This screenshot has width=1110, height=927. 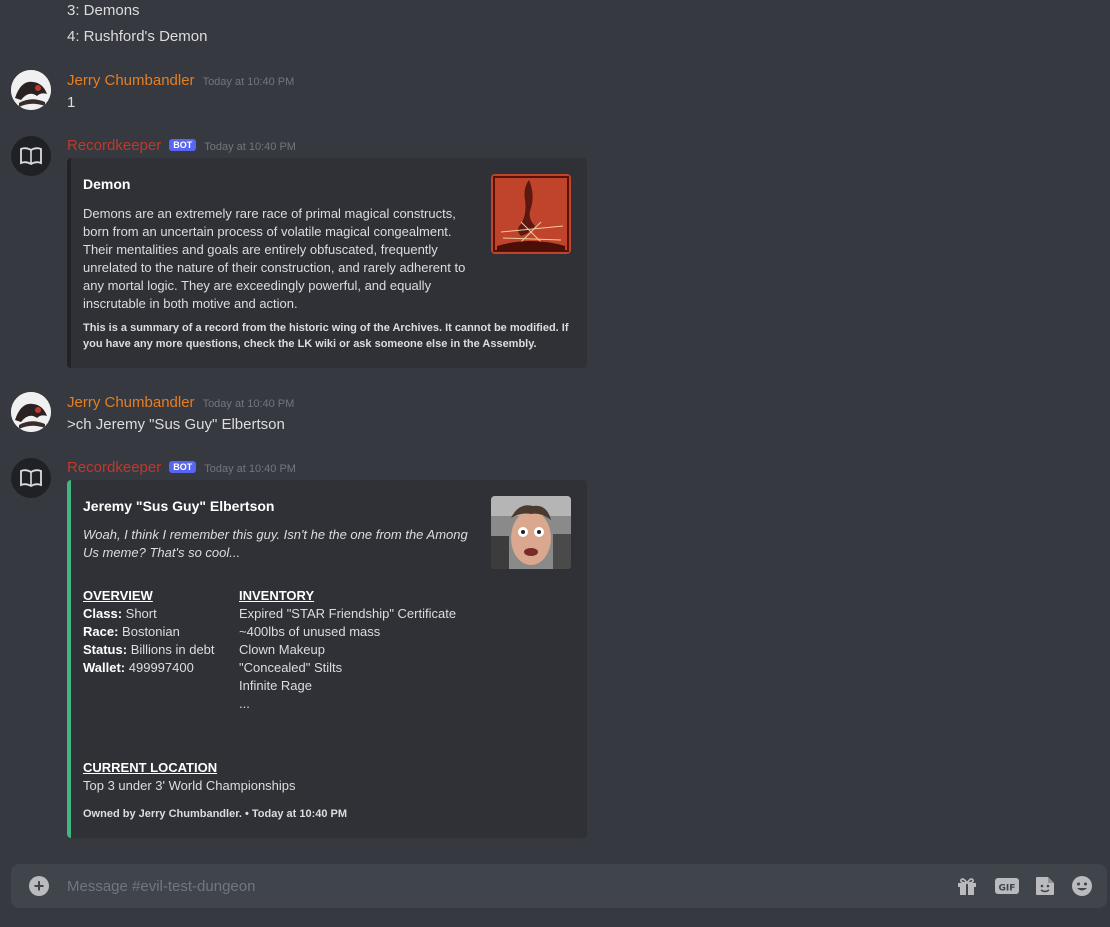 I want to click on message-line: 4: Rushford's Demon, so click(x=137, y=36).